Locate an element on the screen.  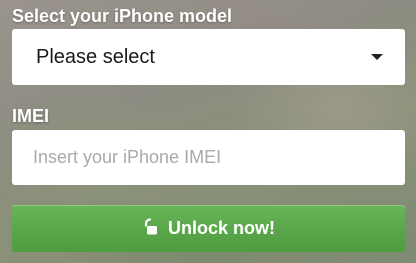
unlock-button-content: Unlock now! is located at coordinates (208, 228).